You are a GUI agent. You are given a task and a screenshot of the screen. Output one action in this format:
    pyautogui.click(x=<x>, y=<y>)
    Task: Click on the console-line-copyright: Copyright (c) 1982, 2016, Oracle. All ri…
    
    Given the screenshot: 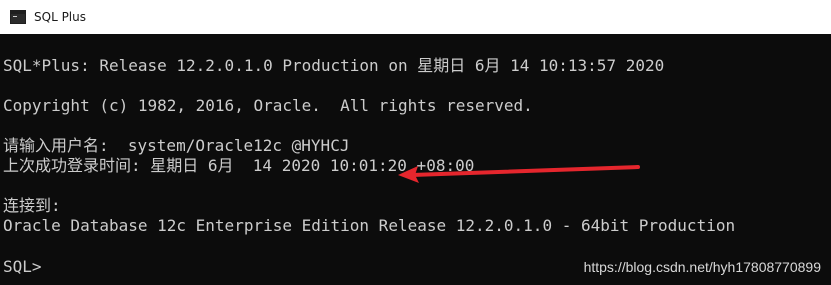 What is the action you would take?
    pyautogui.click(x=268, y=105)
    